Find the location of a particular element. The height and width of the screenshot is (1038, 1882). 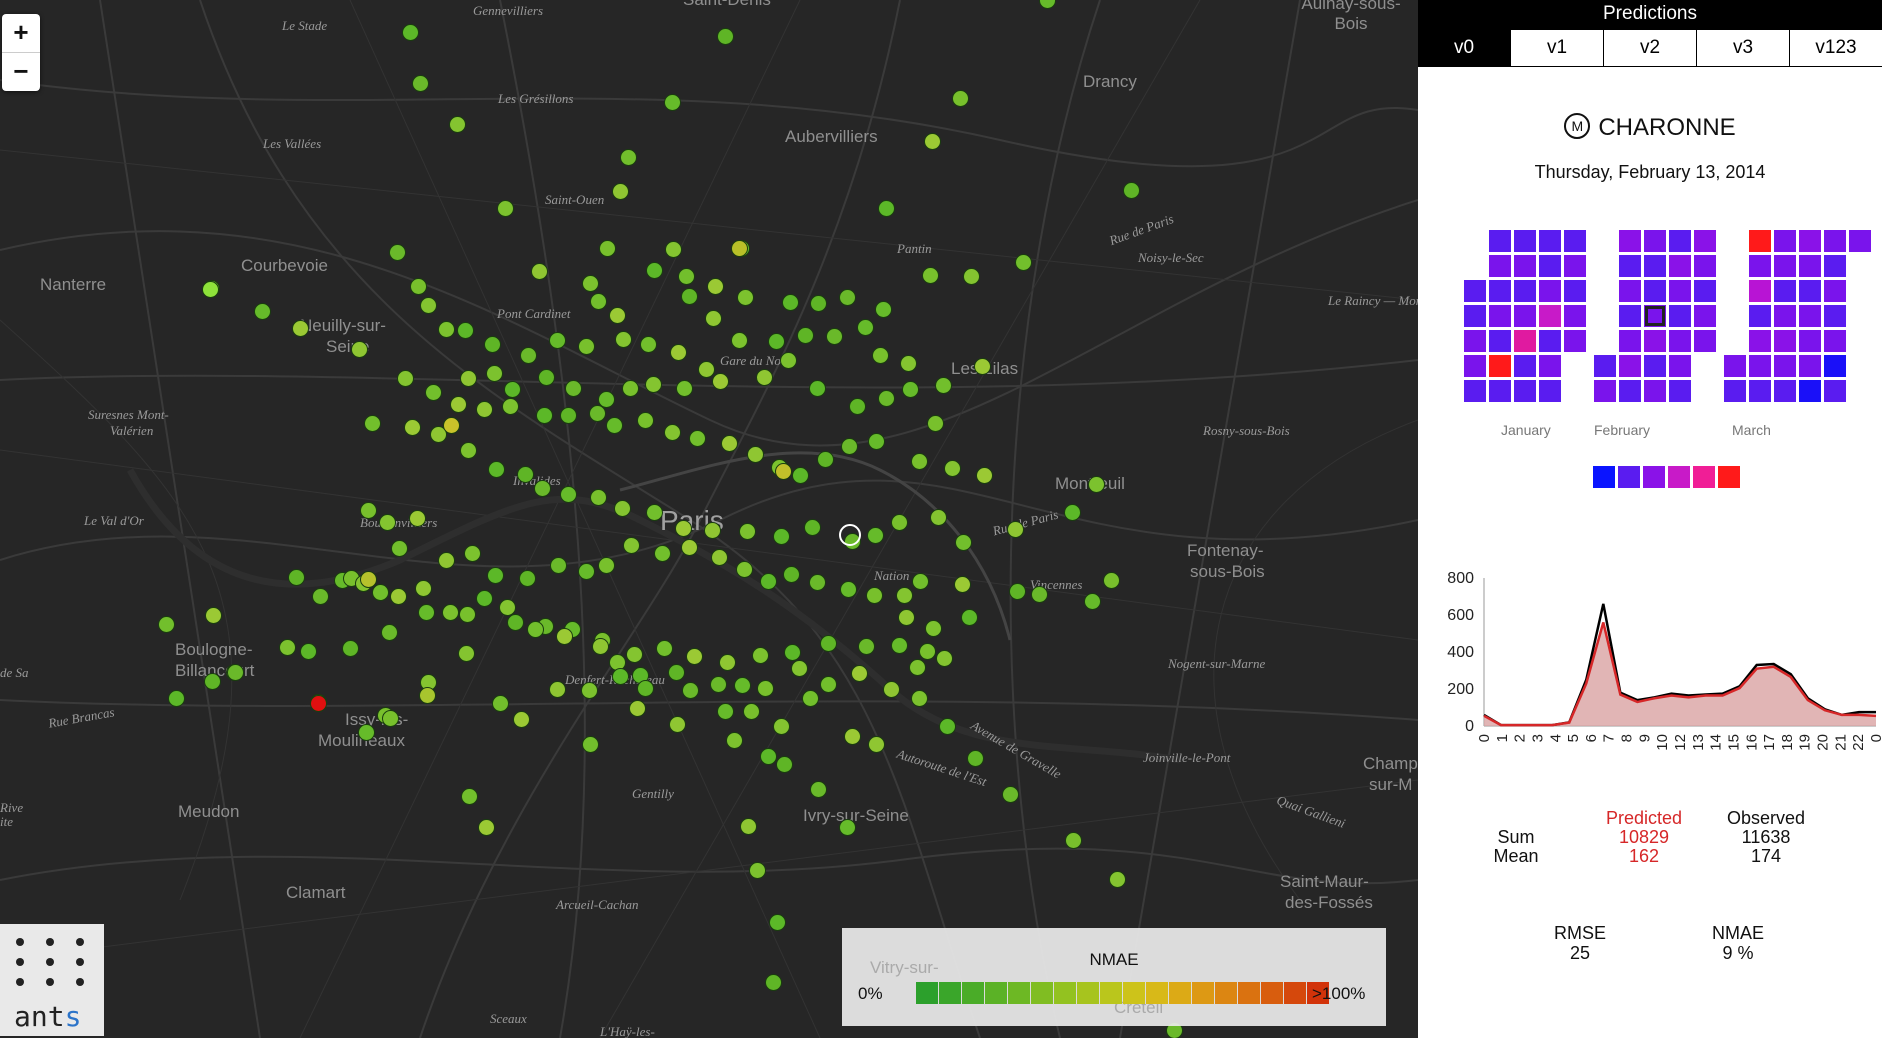

tab-v123: v123 is located at coordinates (1835, 48).